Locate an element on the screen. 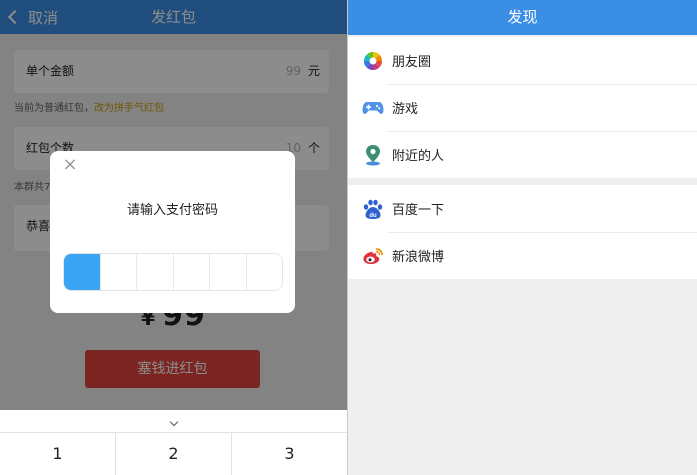 The height and width of the screenshot is (475, 697). hide-keypad-button is located at coordinates (173, 421).